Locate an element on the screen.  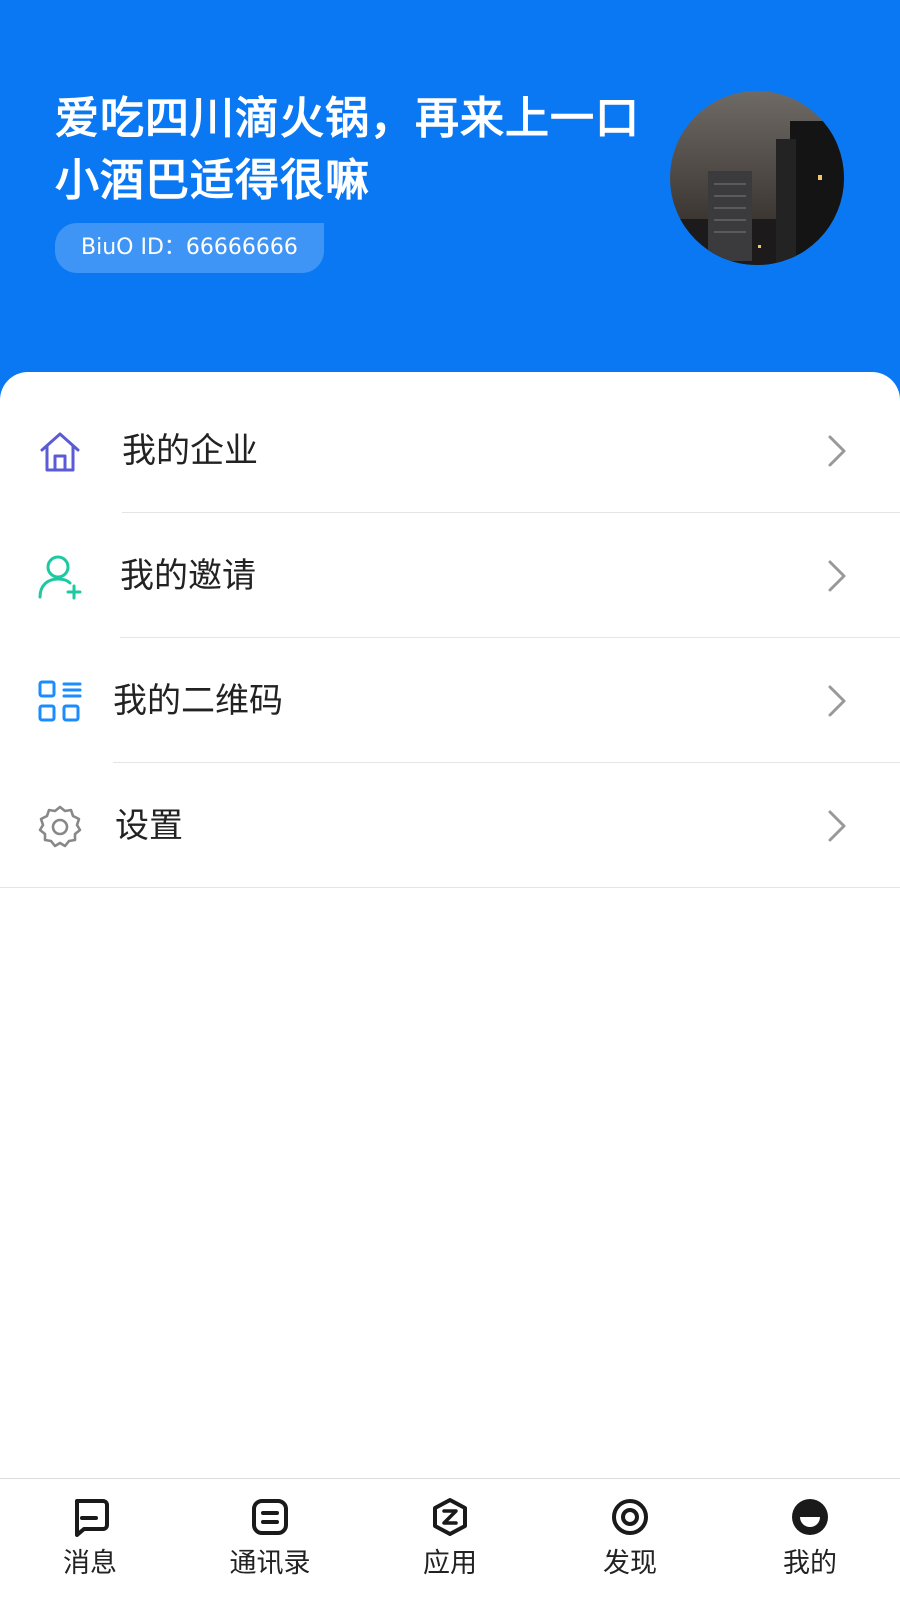
menu-item-label: 我的企业 is located at coordinates (190, 451).